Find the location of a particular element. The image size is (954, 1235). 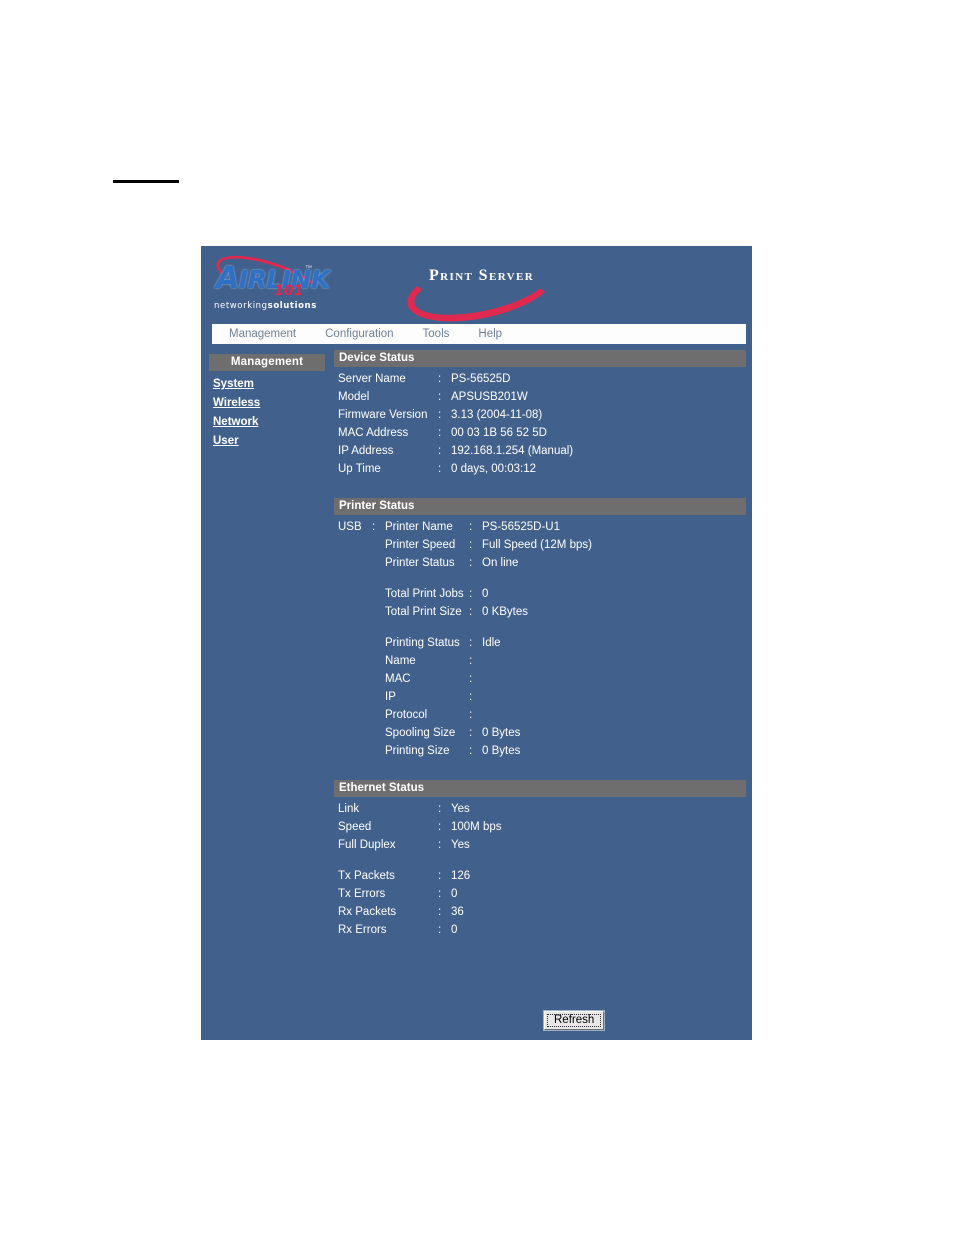

row-label: Protocol is located at coordinates (406, 715).